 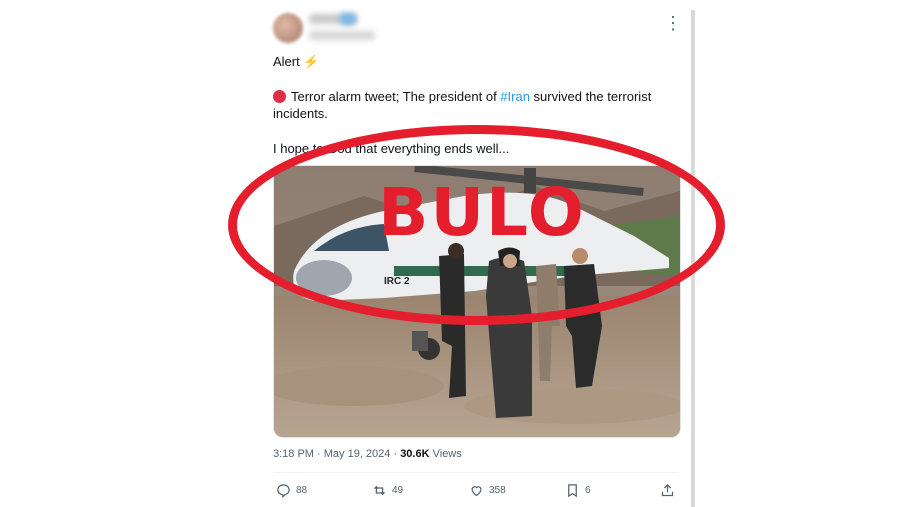 What do you see at coordinates (515, 96) in the screenshot?
I see `hashtag-link: #Iran` at bounding box center [515, 96].